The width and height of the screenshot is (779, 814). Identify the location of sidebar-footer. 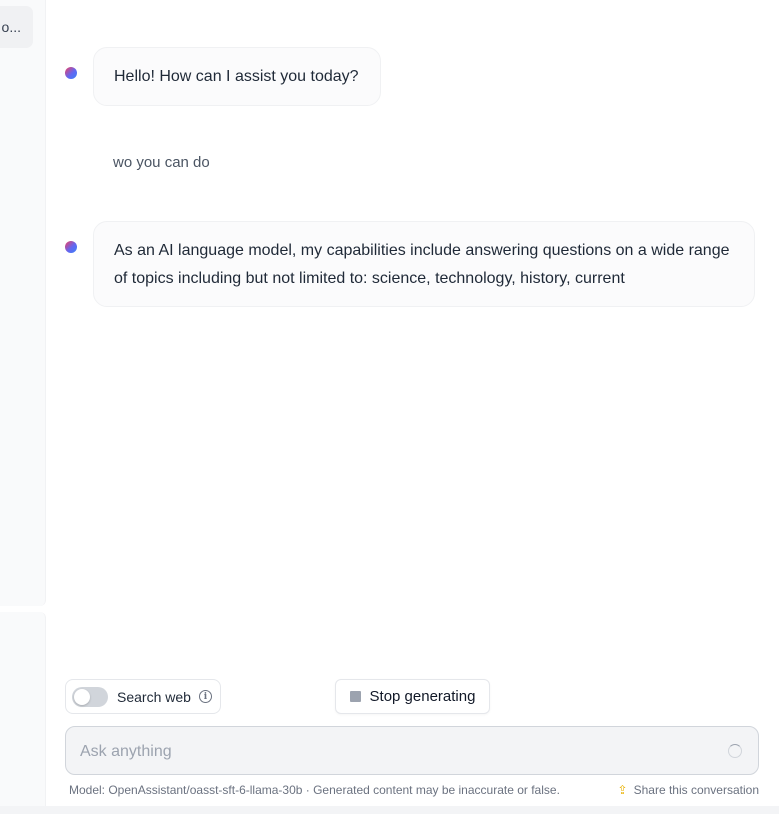
(23, 713).